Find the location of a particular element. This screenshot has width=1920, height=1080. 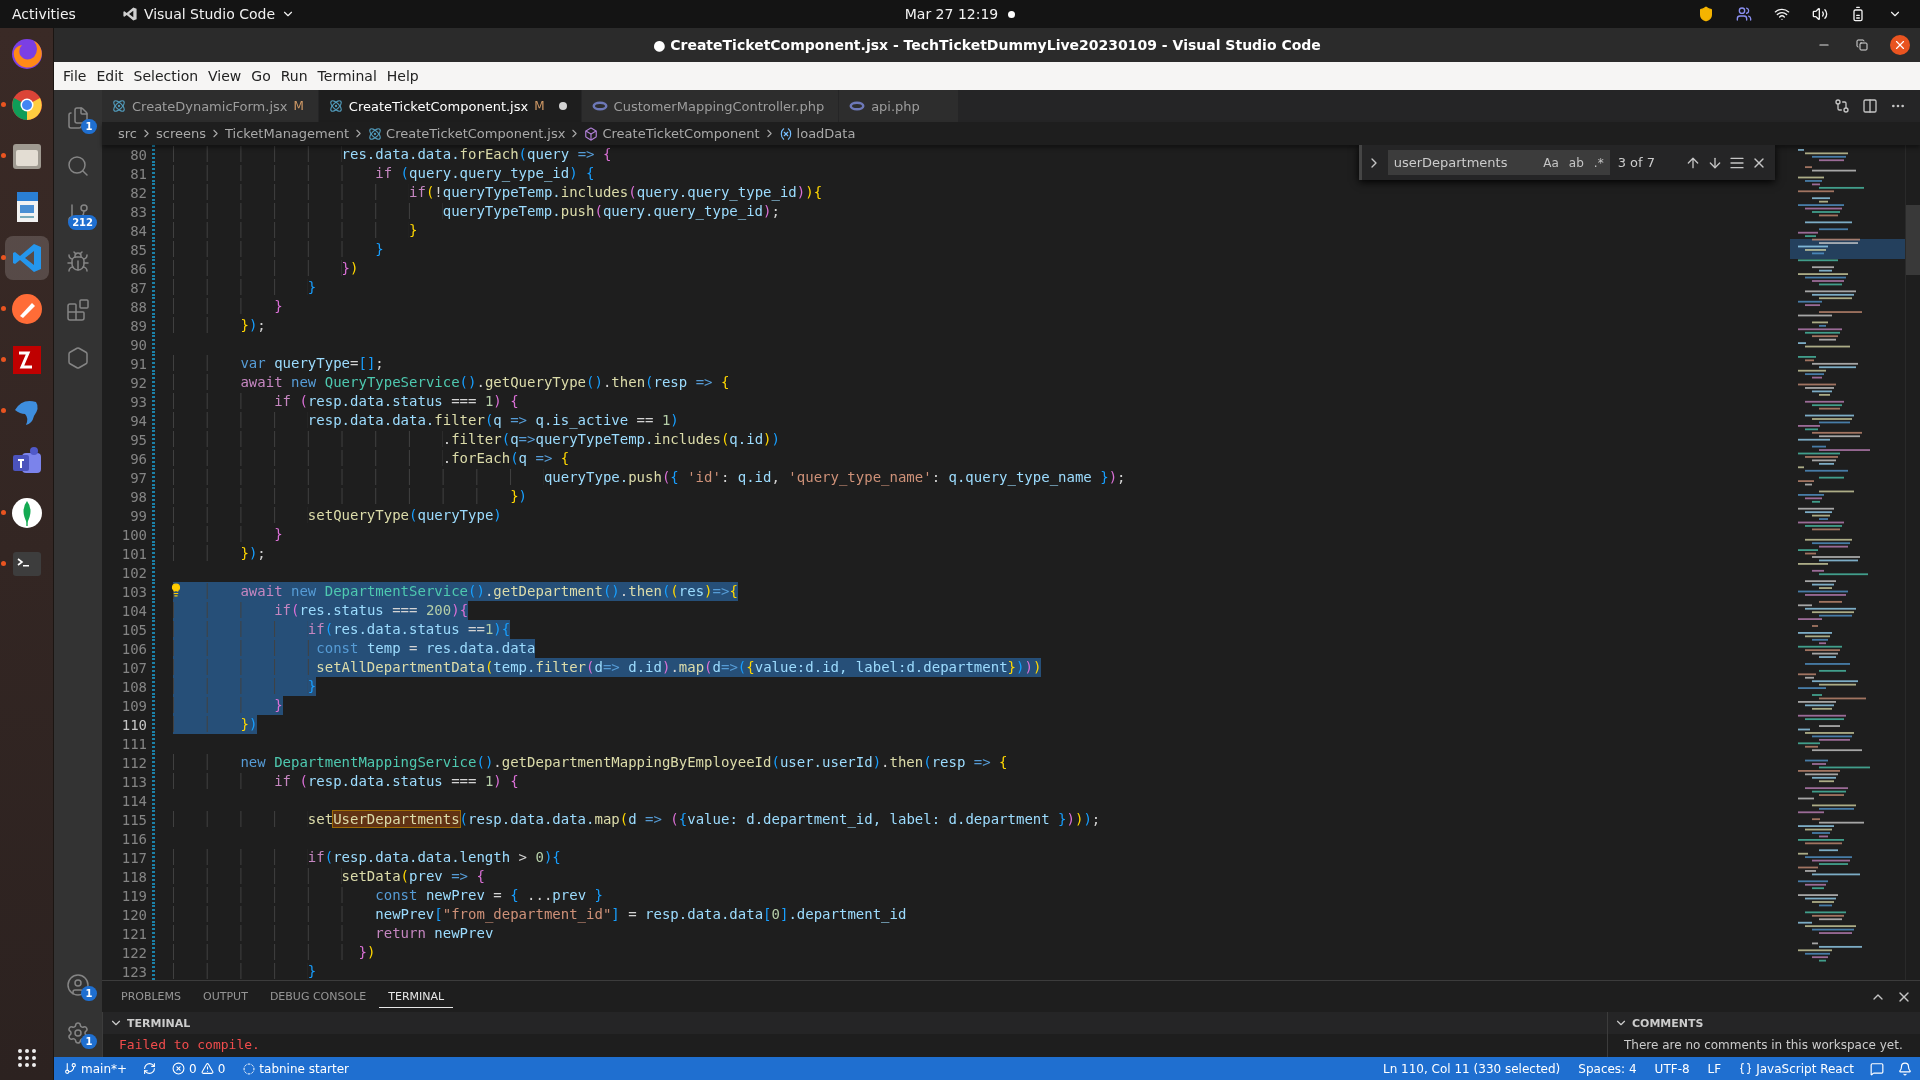

line-number: 87 is located at coordinates (138, 287).